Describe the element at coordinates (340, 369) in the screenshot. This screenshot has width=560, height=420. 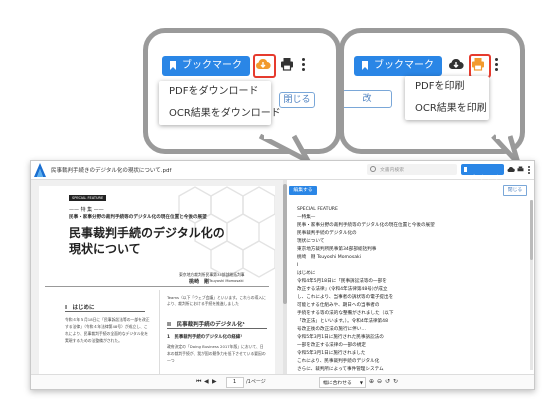
I see `ocr-line: さらに、裁判所によって事件管理システム` at that location.